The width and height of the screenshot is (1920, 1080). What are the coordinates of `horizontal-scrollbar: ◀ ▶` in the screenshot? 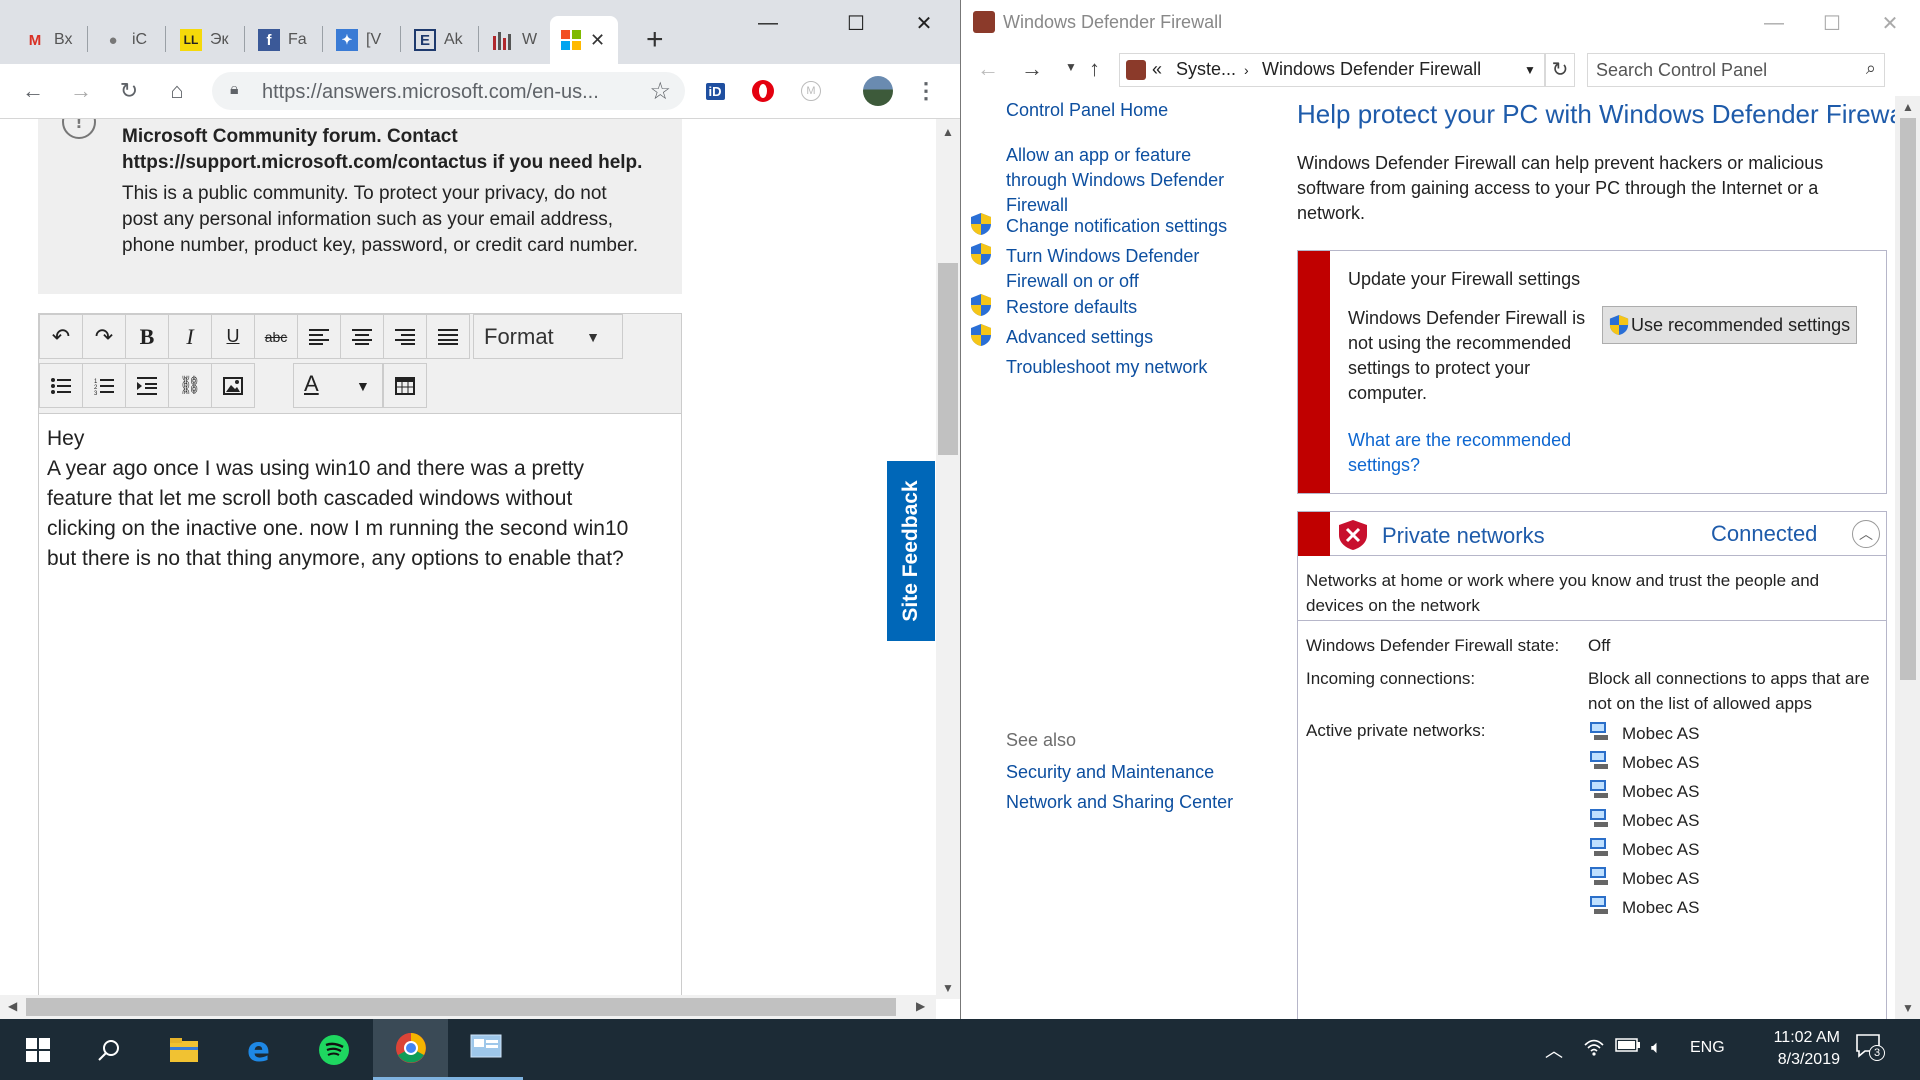 It's located at (468, 1007).